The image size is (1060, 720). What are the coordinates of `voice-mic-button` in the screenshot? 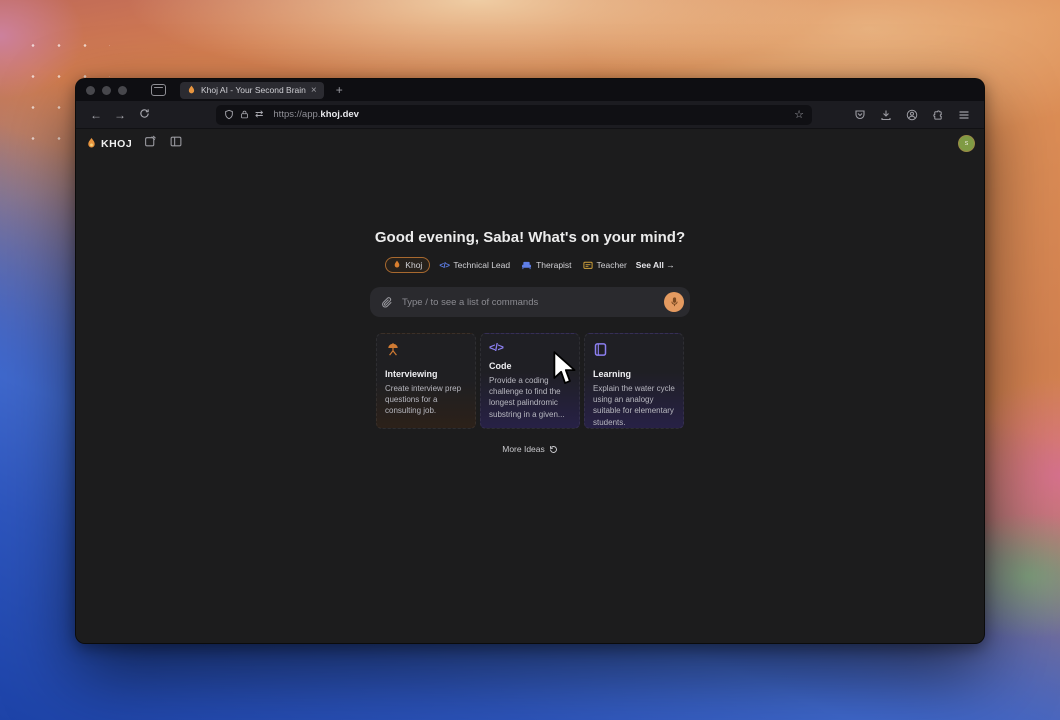 It's located at (674, 302).